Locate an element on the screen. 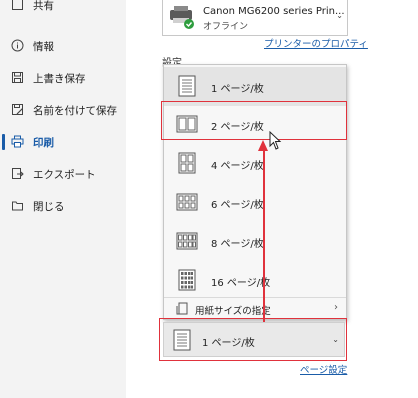  paper-size-icon is located at coordinates (182, 308).